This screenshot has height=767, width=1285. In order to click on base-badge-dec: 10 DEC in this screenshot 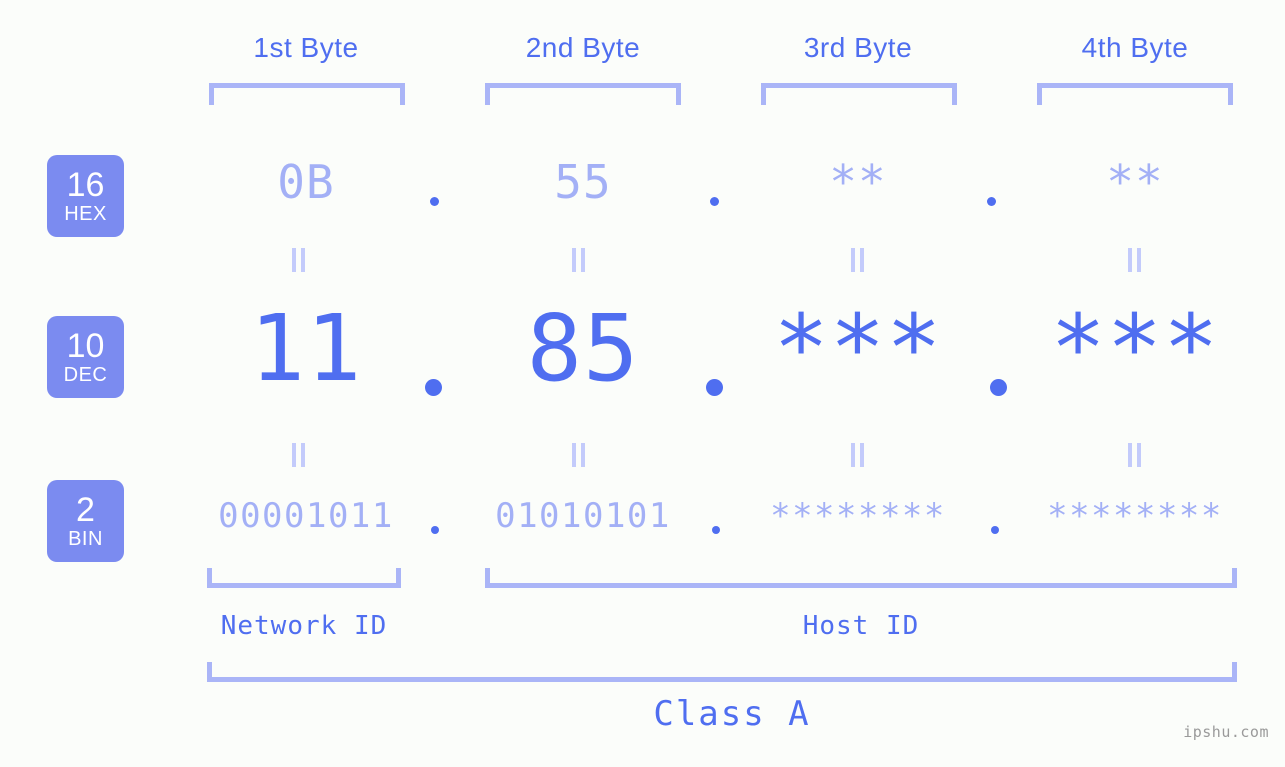, I will do `click(85, 357)`.